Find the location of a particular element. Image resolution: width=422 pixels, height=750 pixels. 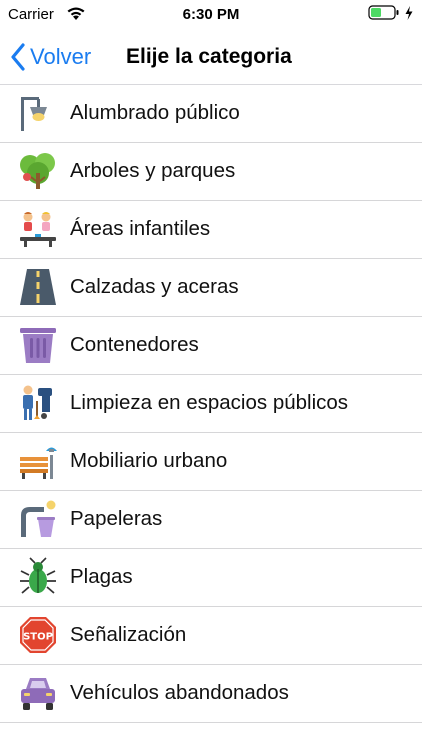

list-item-arboles: Arboles y parques is located at coordinates (211, 172).